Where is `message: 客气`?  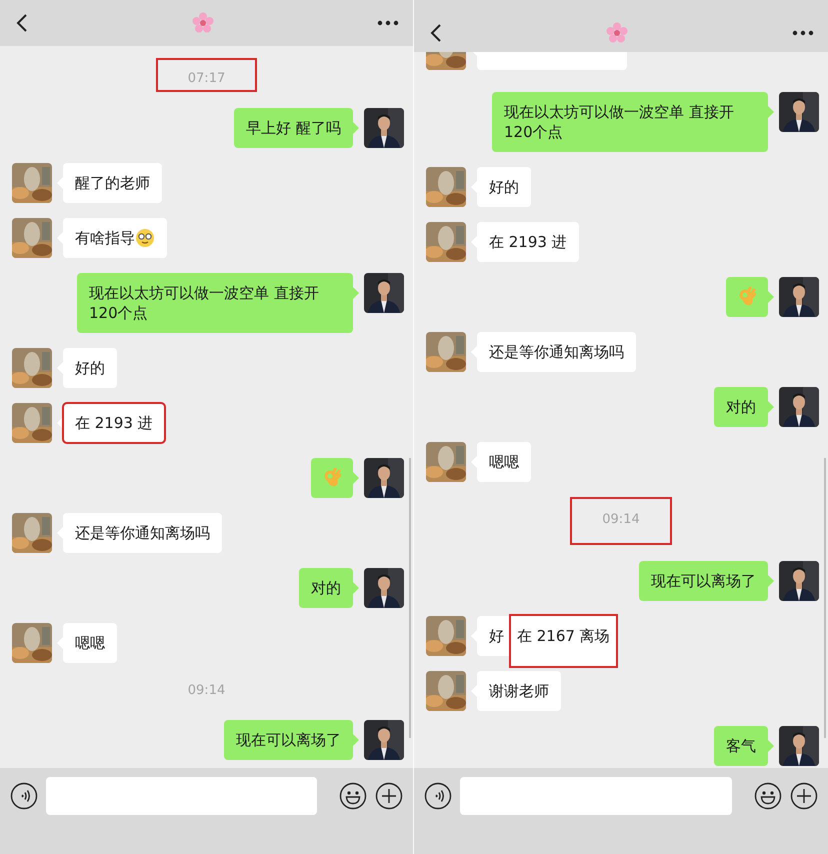
message: 客气 is located at coordinates (741, 746).